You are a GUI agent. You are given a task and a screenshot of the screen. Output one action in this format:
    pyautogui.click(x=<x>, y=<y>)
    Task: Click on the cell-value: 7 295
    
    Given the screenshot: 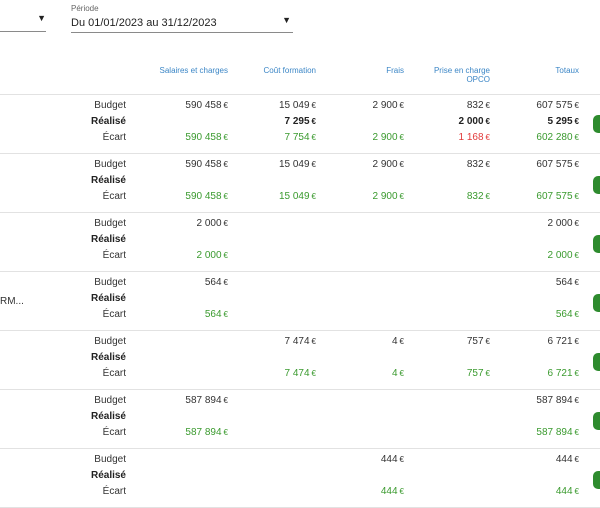 What is the action you would take?
    pyautogui.click(x=297, y=121)
    